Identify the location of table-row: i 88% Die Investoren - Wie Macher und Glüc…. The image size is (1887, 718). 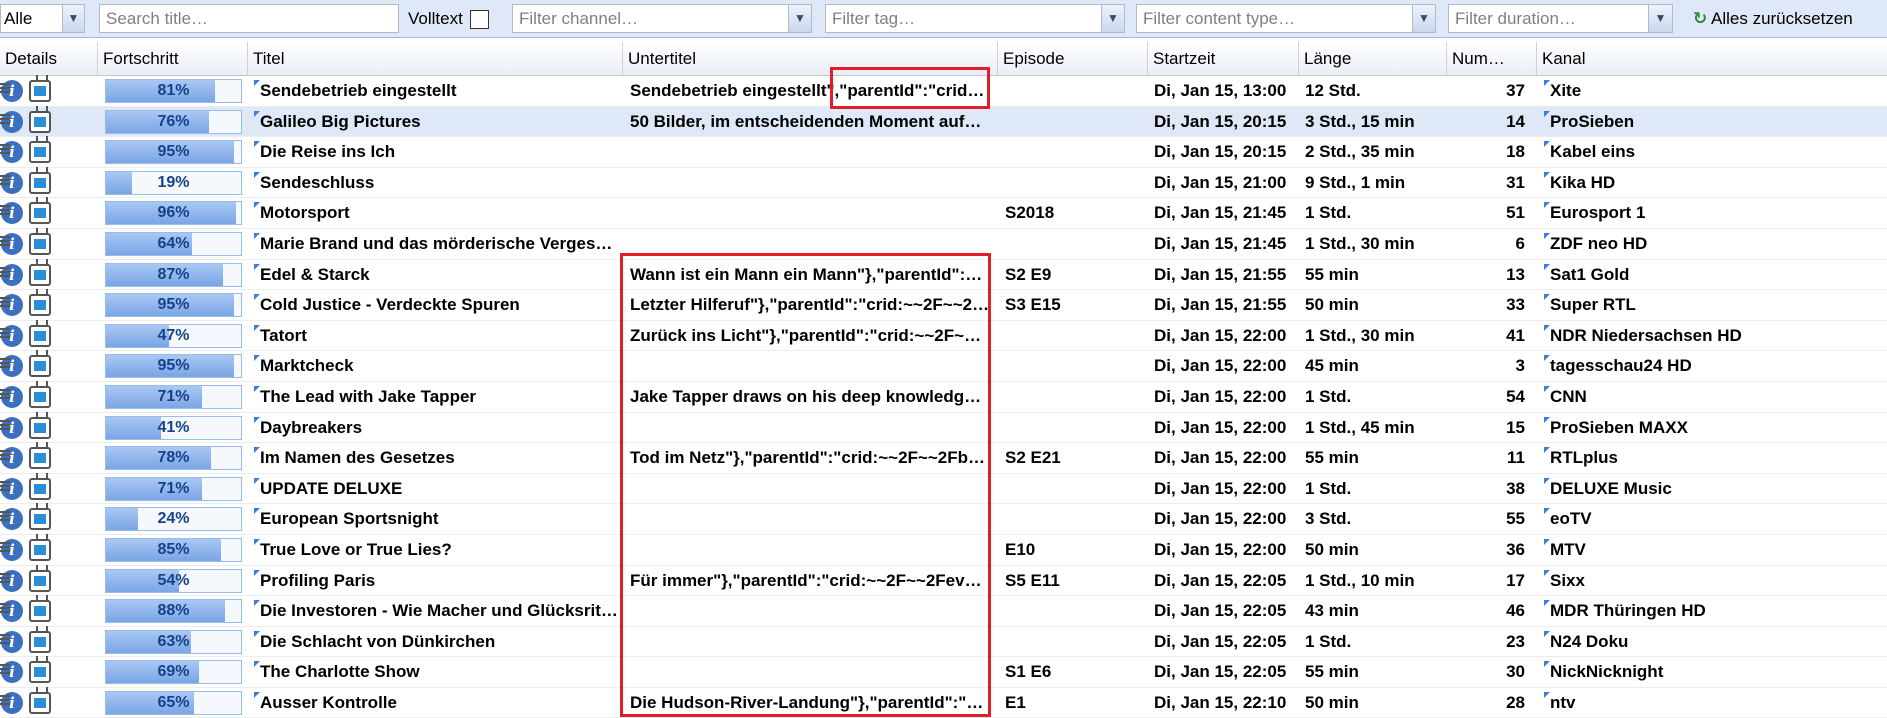
(943, 611).